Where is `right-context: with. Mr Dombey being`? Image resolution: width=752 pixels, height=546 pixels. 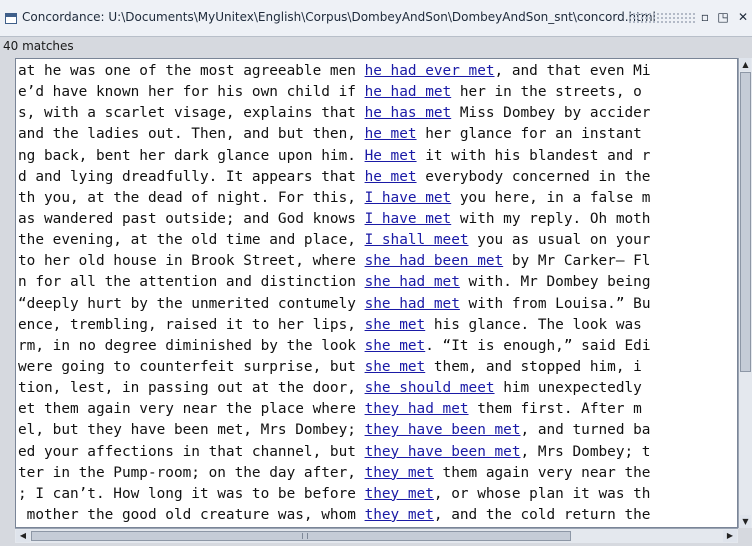 right-context: with. Mr Dombey being is located at coordinates (555, 282).